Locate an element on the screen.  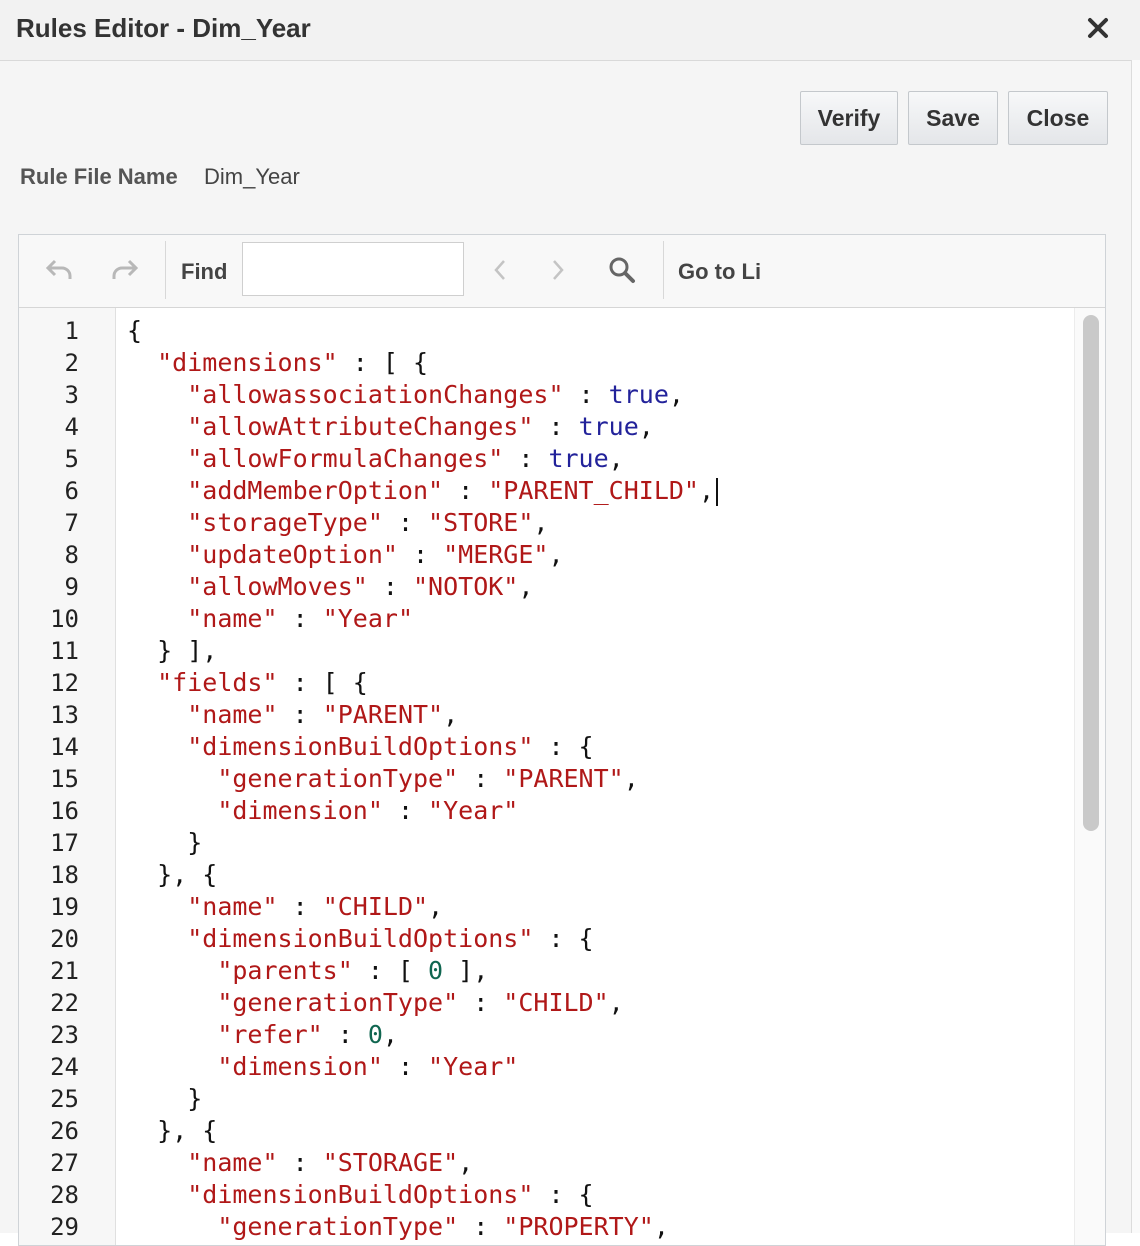
line-number: 3 is located at coordinates (71, 395).